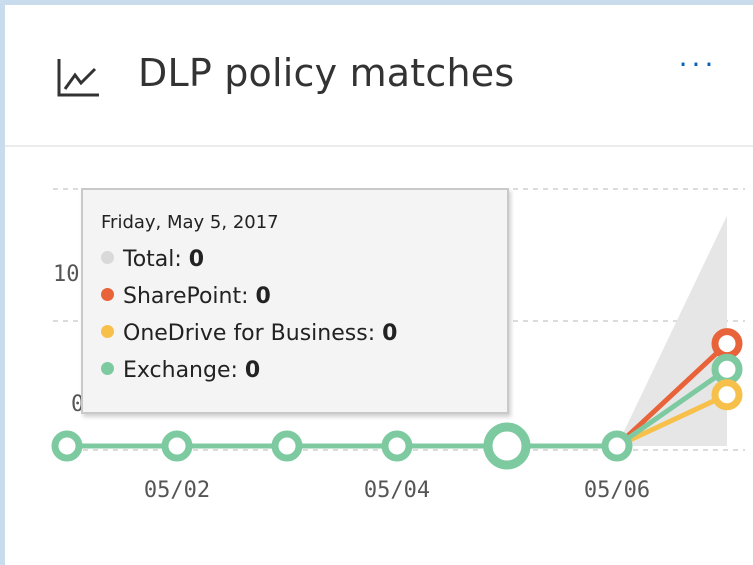 This screenshot has height=565, width=753. I want to click on card-title: DLP policy matches, so click(326, 73).